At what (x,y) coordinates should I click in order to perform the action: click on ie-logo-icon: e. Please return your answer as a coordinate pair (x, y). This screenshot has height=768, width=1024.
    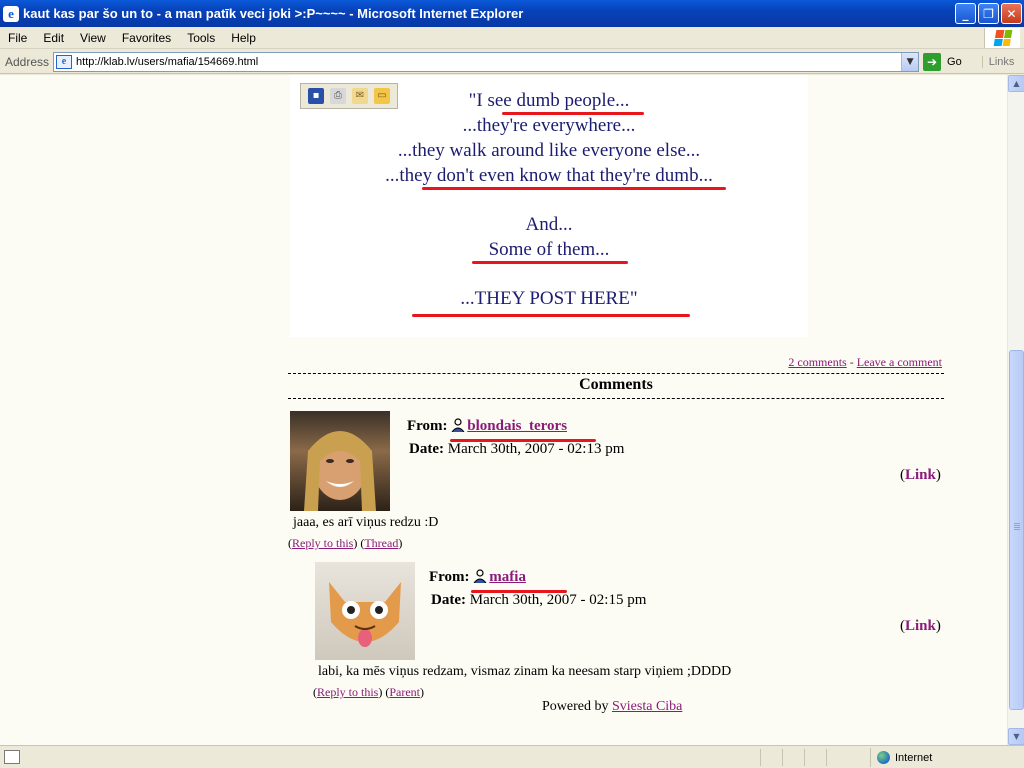
    Looking at the image, I should click on (11, 13).